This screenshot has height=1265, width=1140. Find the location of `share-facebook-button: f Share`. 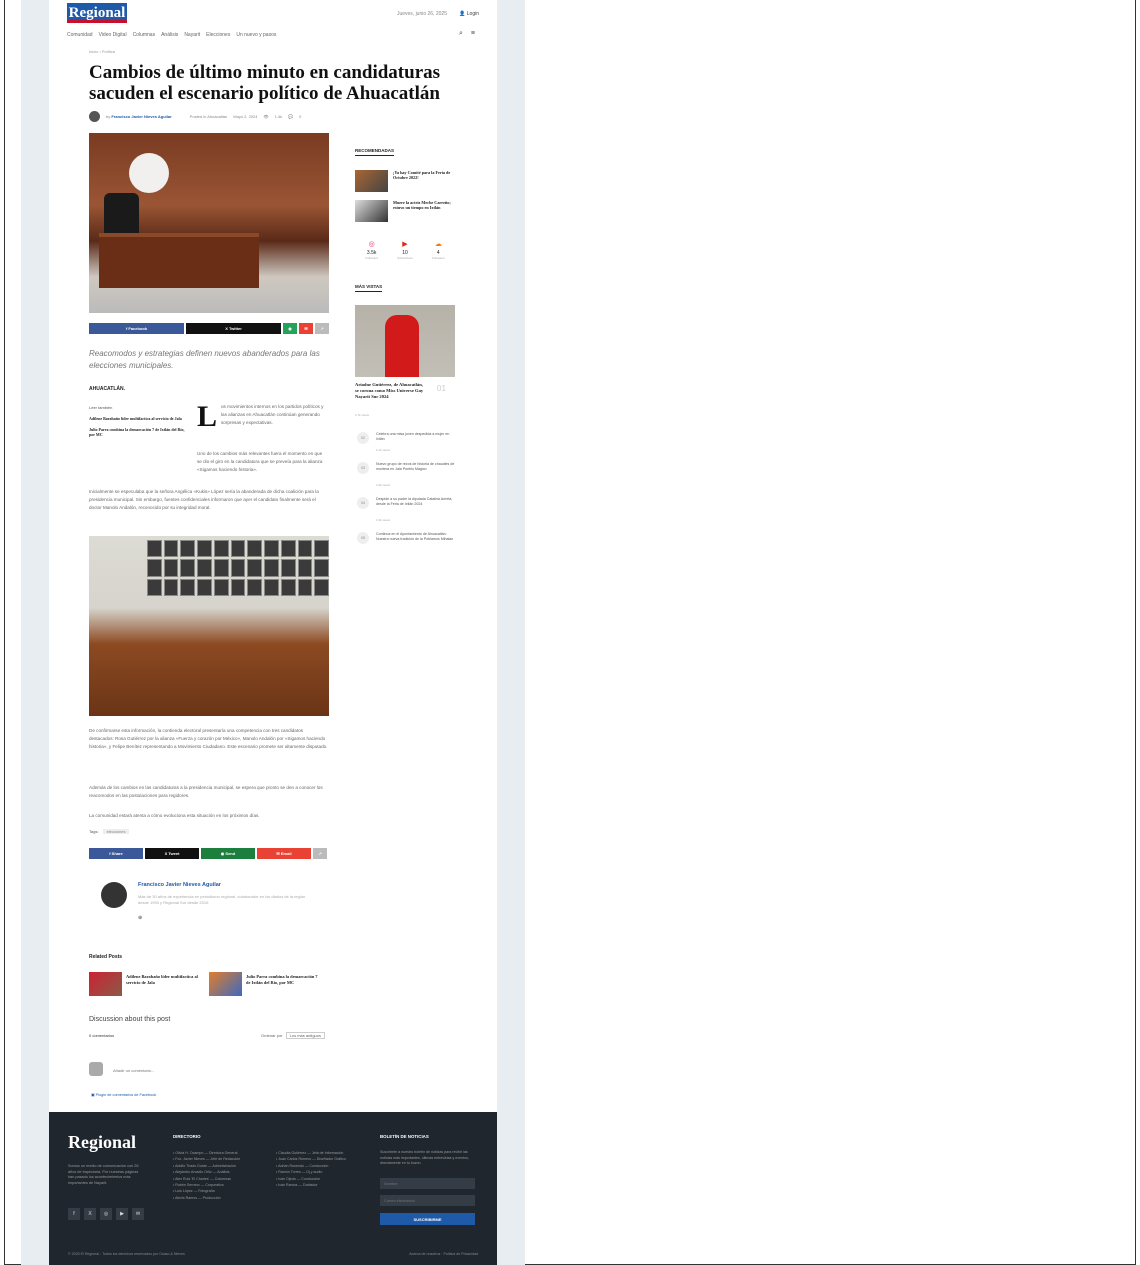

share-facebook-button: f Share is located at coordinates (116, 853).